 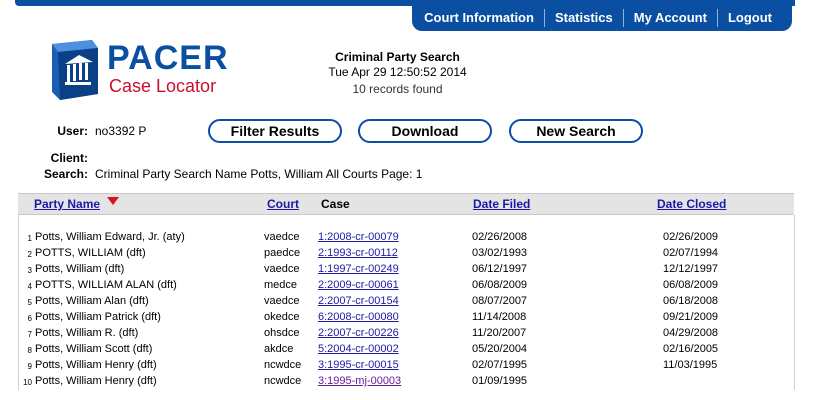 I want to click on date-closed: 06/08/2009, so click(x=691, y=285).